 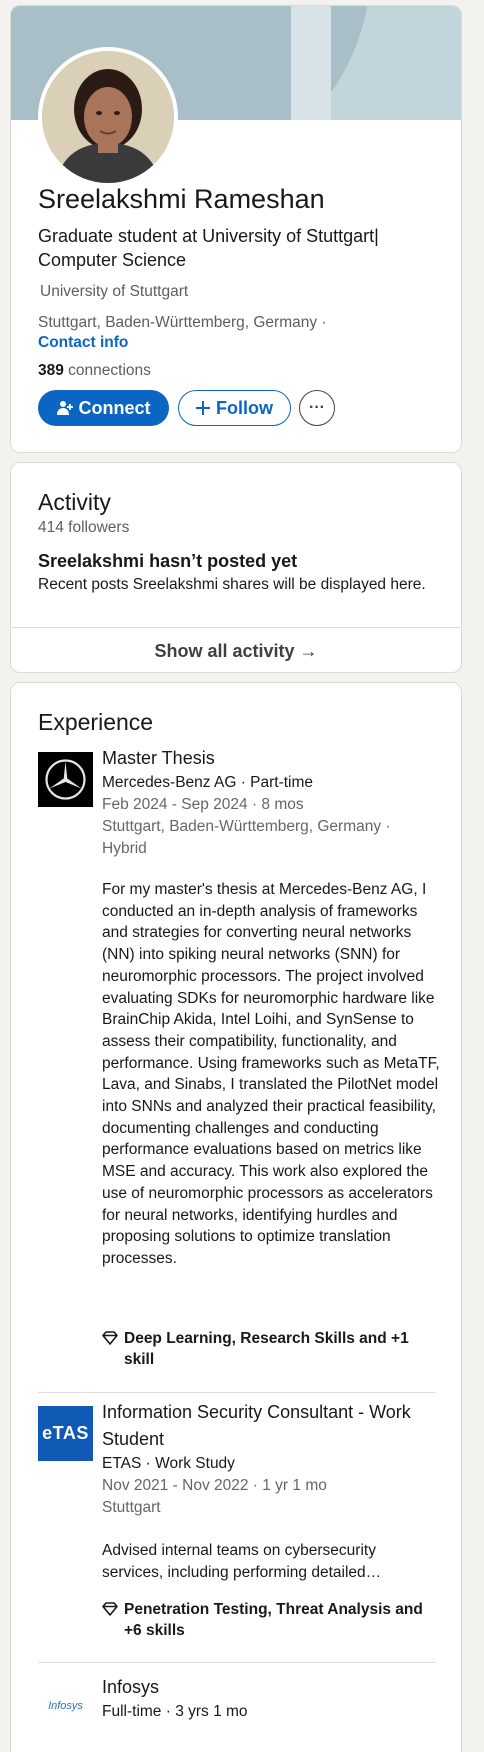 What do you see at coordinates (114, 292) in the screenshot?
I see `profile-school: University of Stuttgart` at bounding box center [114, 292].